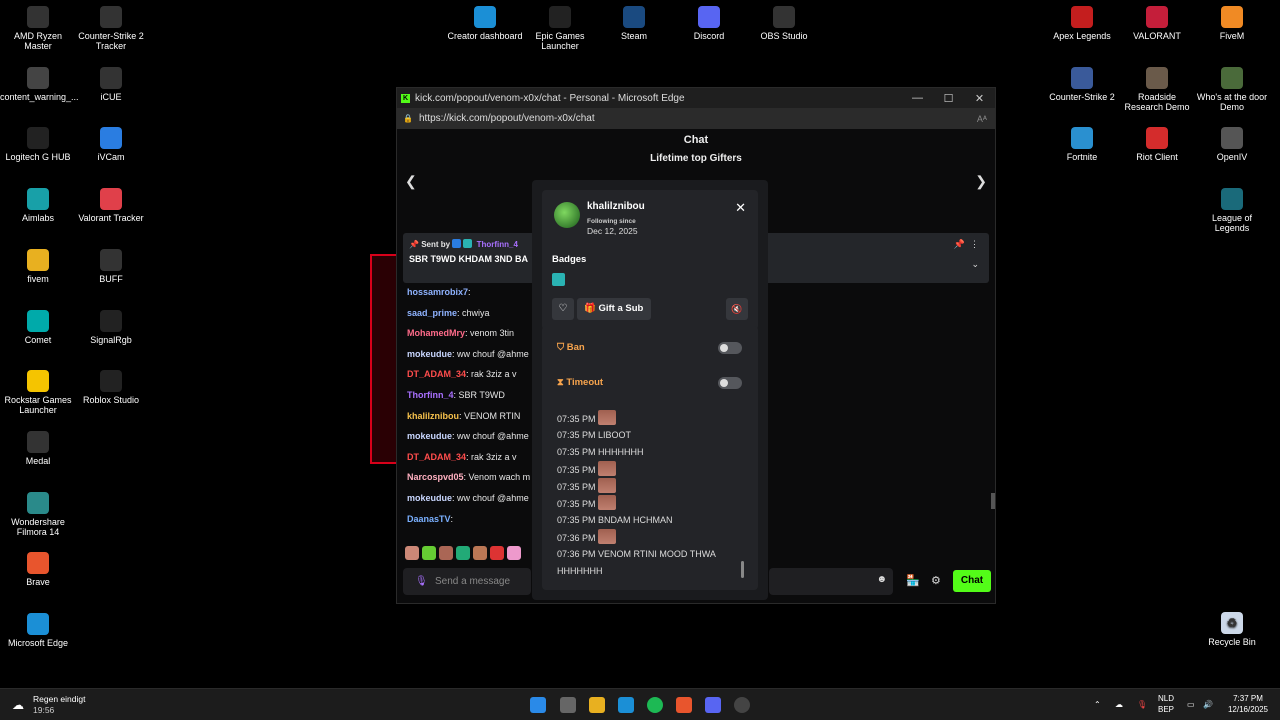 The image size is (1280, 720). I want to click on close-icon: ✕, so click(740, 208).